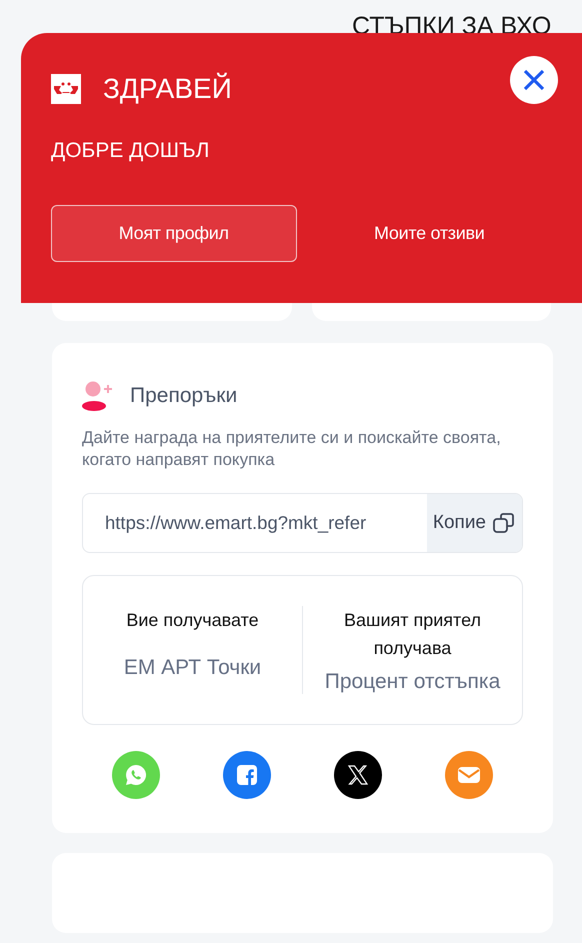 This screenshot has height=943, width=582. I want to click on x-share-button, so click(358, 775).